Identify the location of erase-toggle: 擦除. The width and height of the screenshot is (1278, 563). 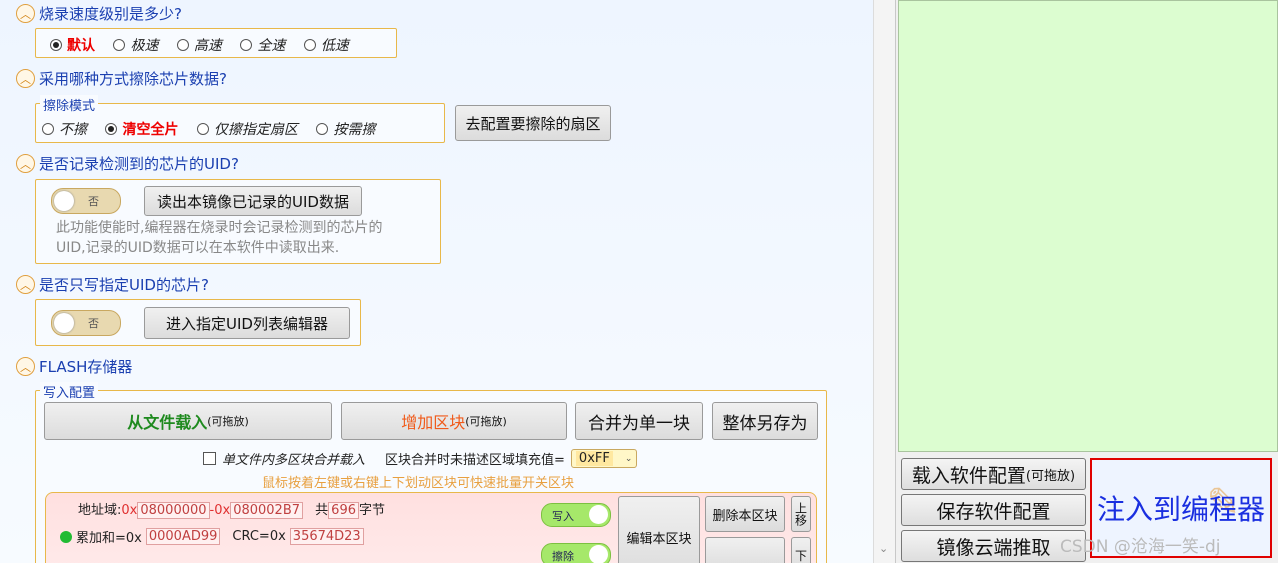
(576, 553).